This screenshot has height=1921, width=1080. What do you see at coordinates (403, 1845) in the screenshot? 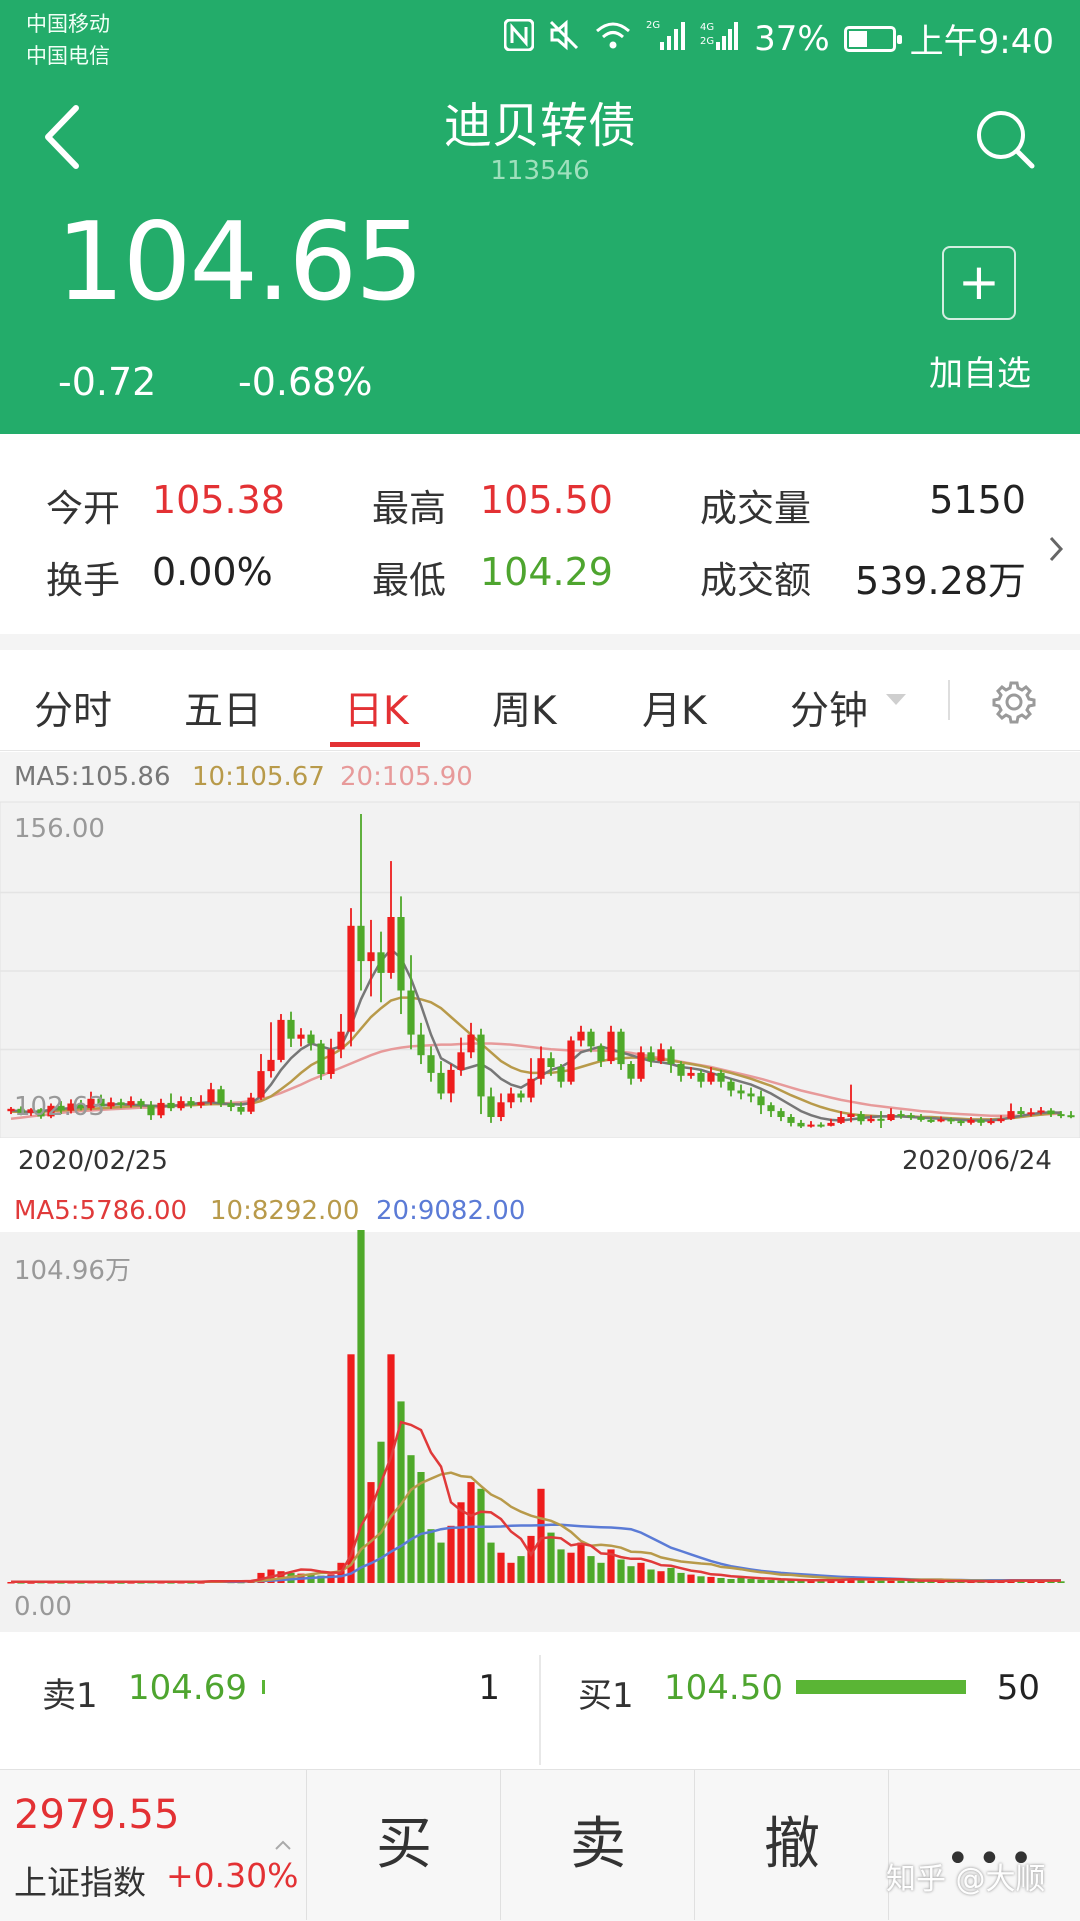
I see `buy-button: 买` at bounding box center [403, 1845].